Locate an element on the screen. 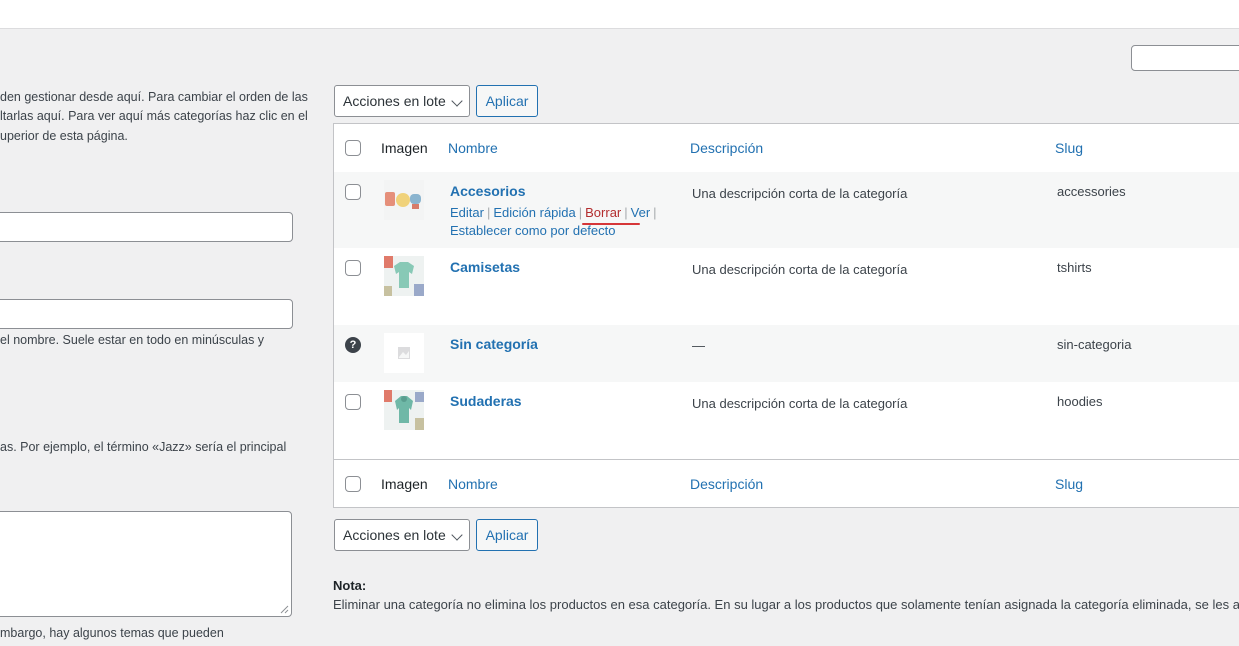 The width and height of the screenshot is (1239, 646). bulk-actions-select-bottom: Acciones en lote is located at coordinates (402, 535).